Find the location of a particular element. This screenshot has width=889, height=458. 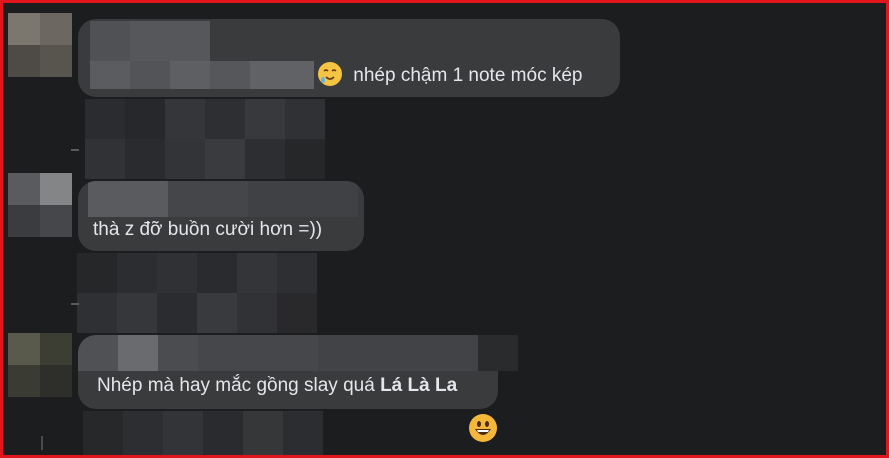

crying-smiling-face-icon is located at coordinates (330, 74).